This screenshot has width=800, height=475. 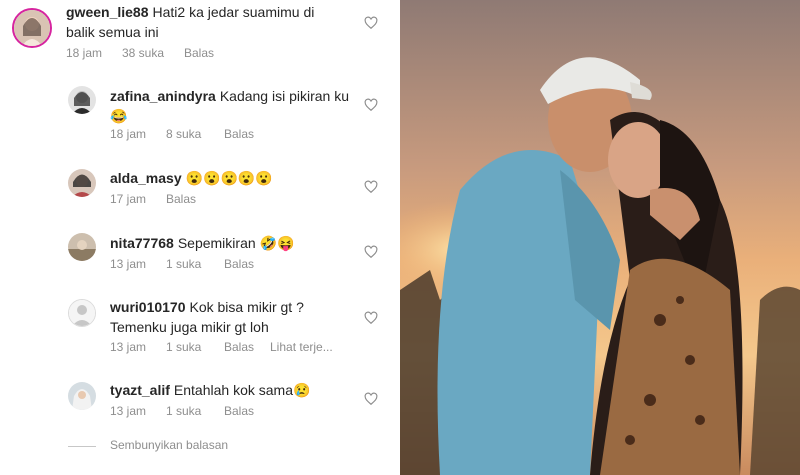 What do you see at coordinates (148, 307) in the screenshot?
I see `comment-username: wuri010170` at bounding box center [148, 307].